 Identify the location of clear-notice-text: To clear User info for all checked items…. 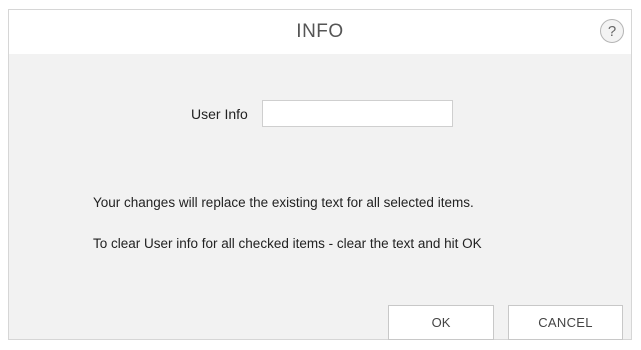
(287, 243).